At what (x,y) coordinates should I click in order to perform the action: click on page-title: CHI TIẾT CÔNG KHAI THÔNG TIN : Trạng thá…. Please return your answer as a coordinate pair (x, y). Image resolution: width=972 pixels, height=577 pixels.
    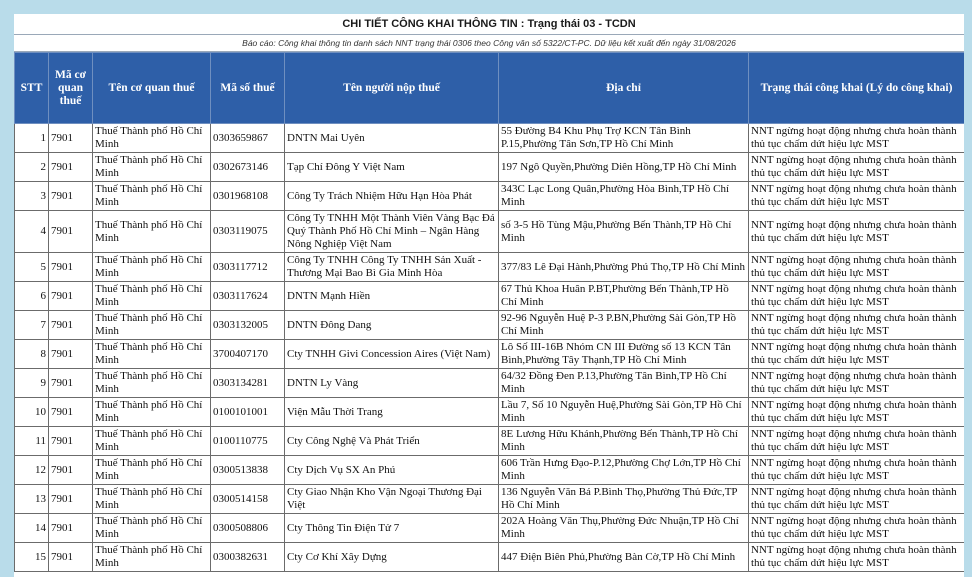
    Looking at the image, I should click on (489, 24).